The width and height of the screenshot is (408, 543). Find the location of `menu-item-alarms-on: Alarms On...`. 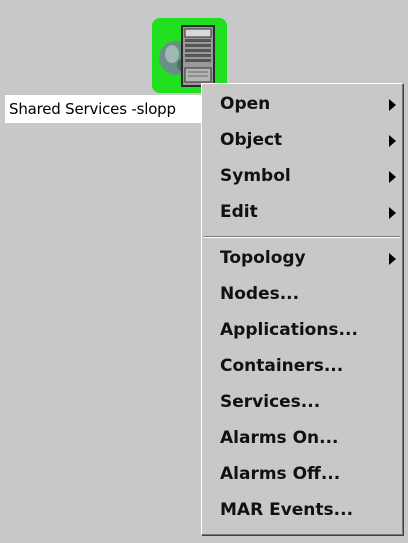

menu-item-alarms-on: Alarms On... is located at coordinates (302, 438).